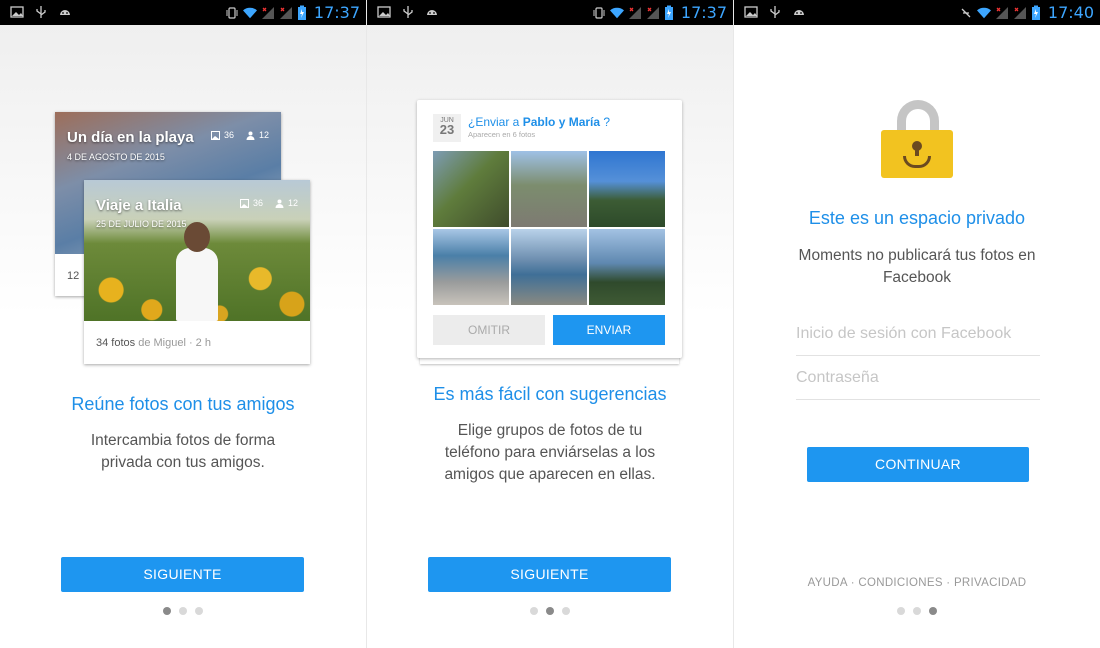 Image resolution: width=1100 pixels, height=648 pixels. I want to click on album-footer: 34 fotos de Miguel · 2 h, so click(153, 343).